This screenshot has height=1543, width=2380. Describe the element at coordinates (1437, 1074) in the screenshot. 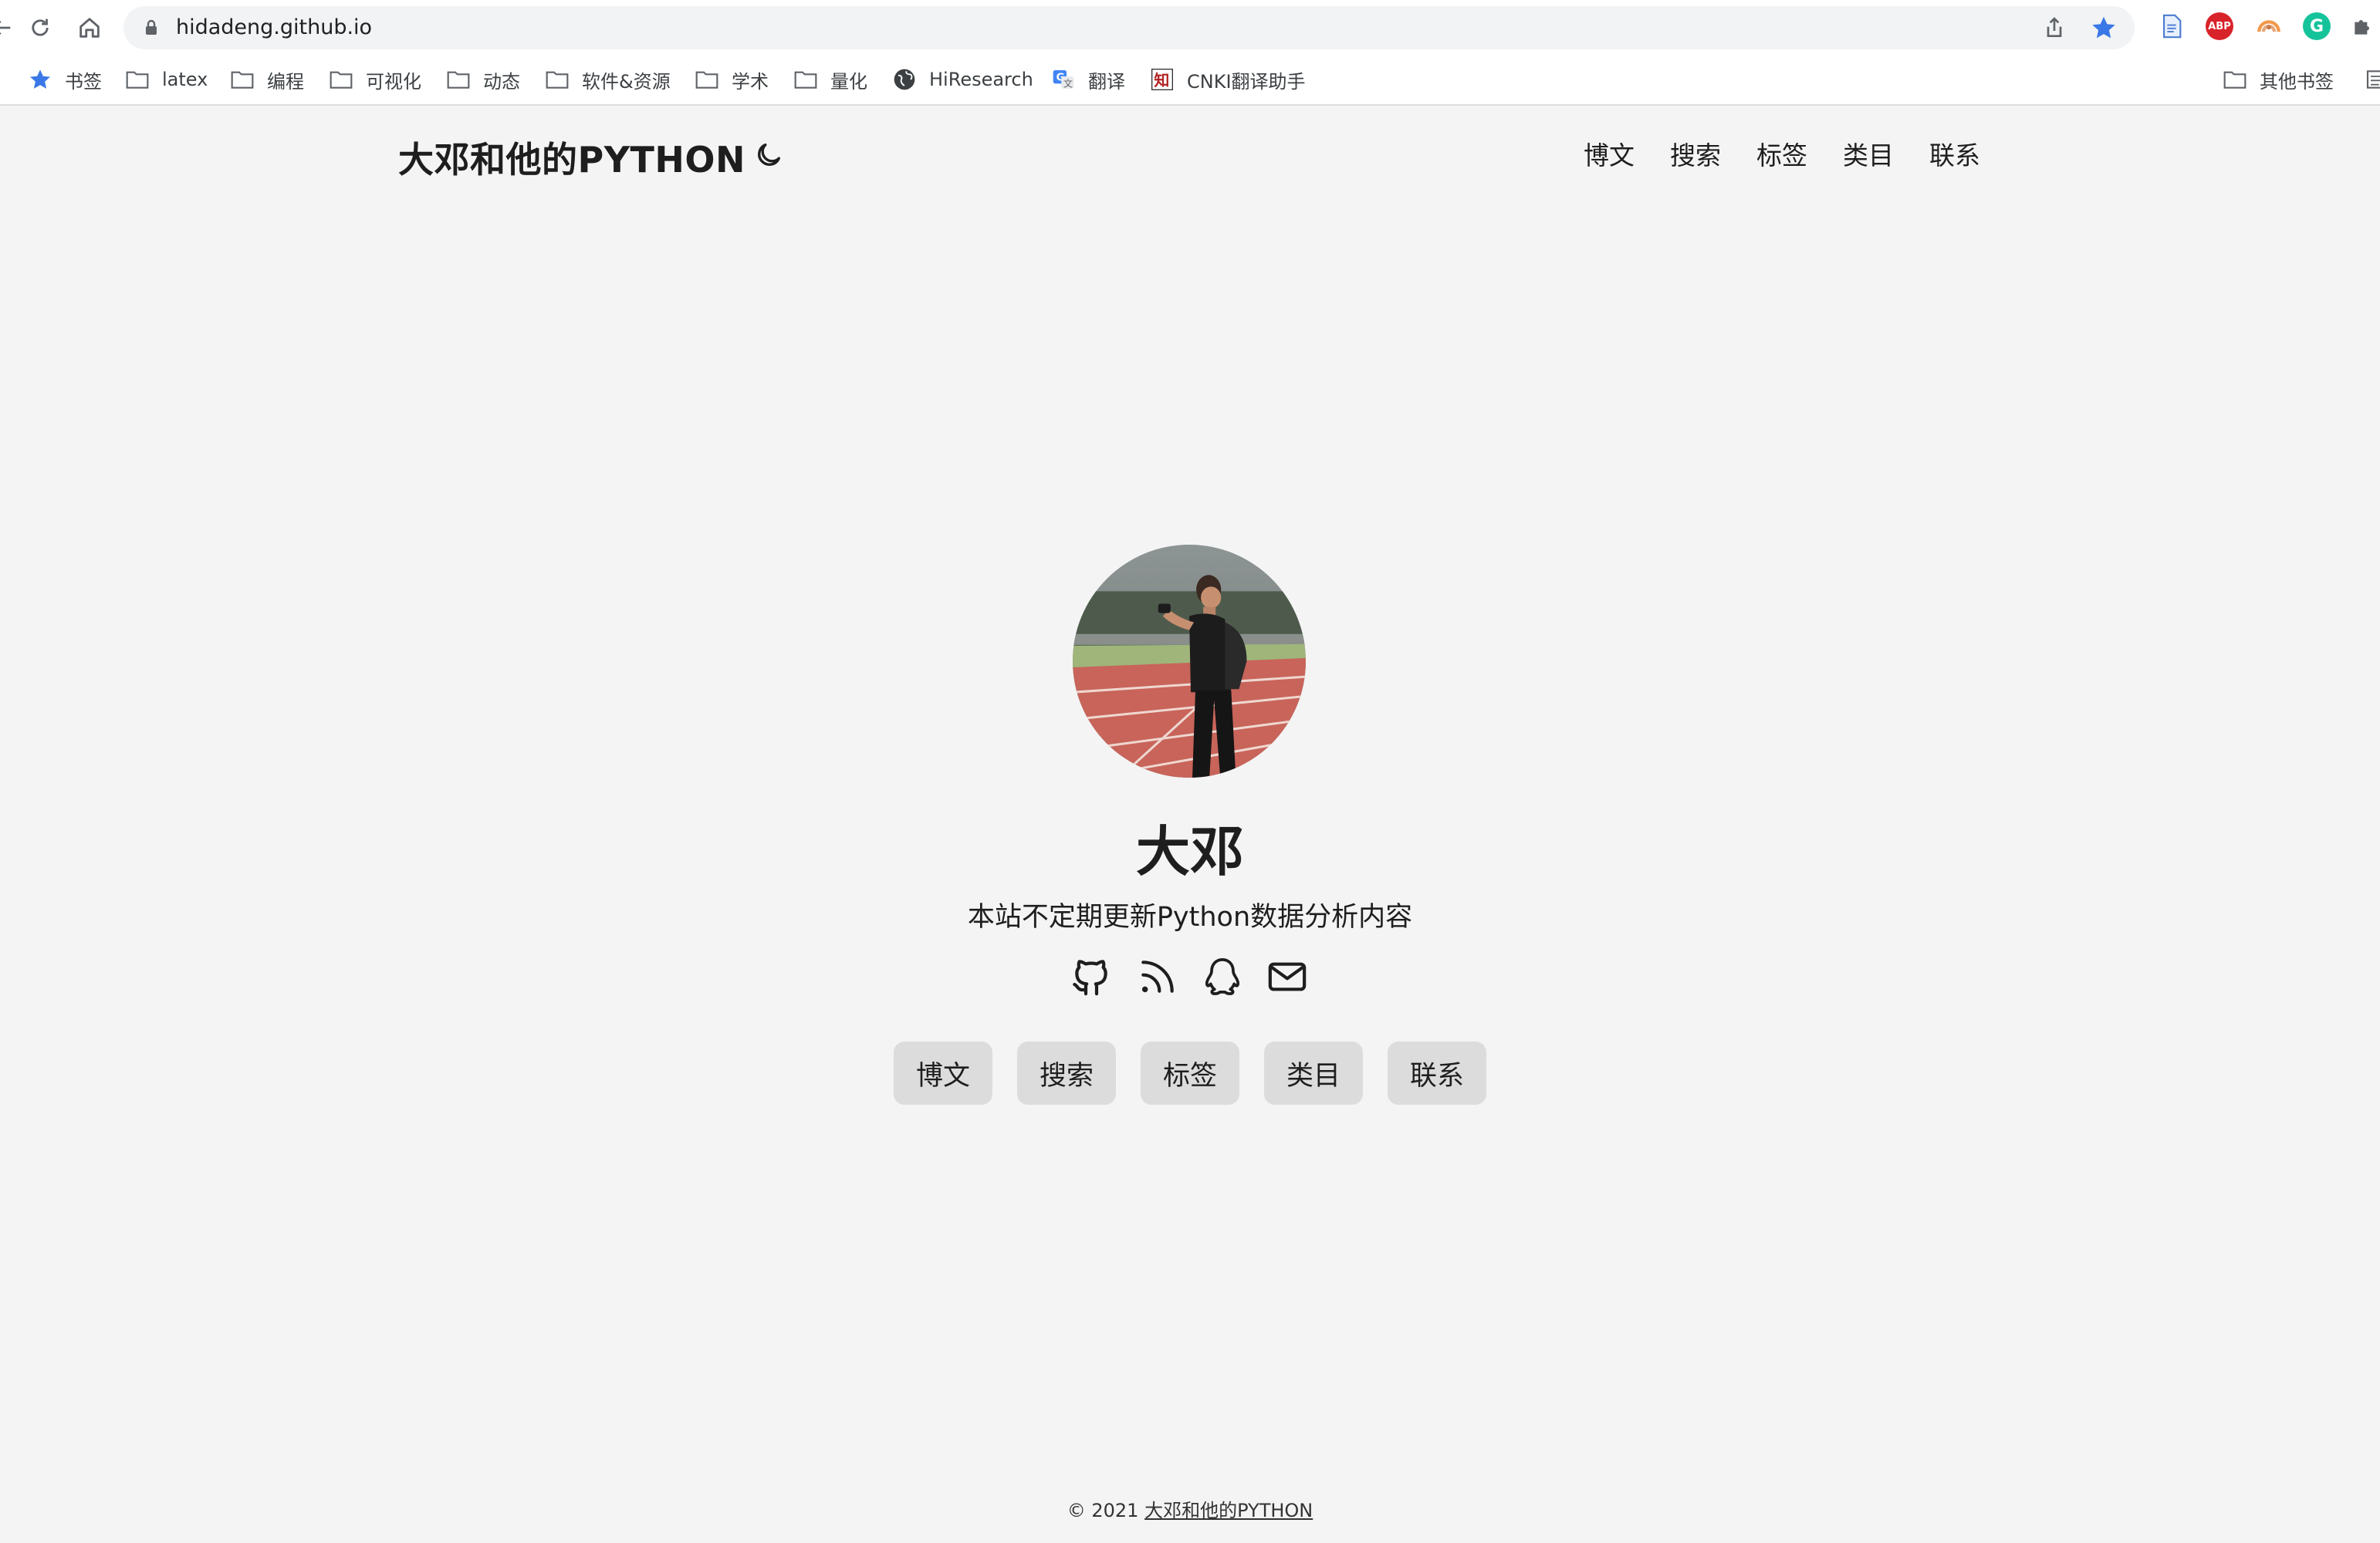

I see `contact-button: 联系` at that location.